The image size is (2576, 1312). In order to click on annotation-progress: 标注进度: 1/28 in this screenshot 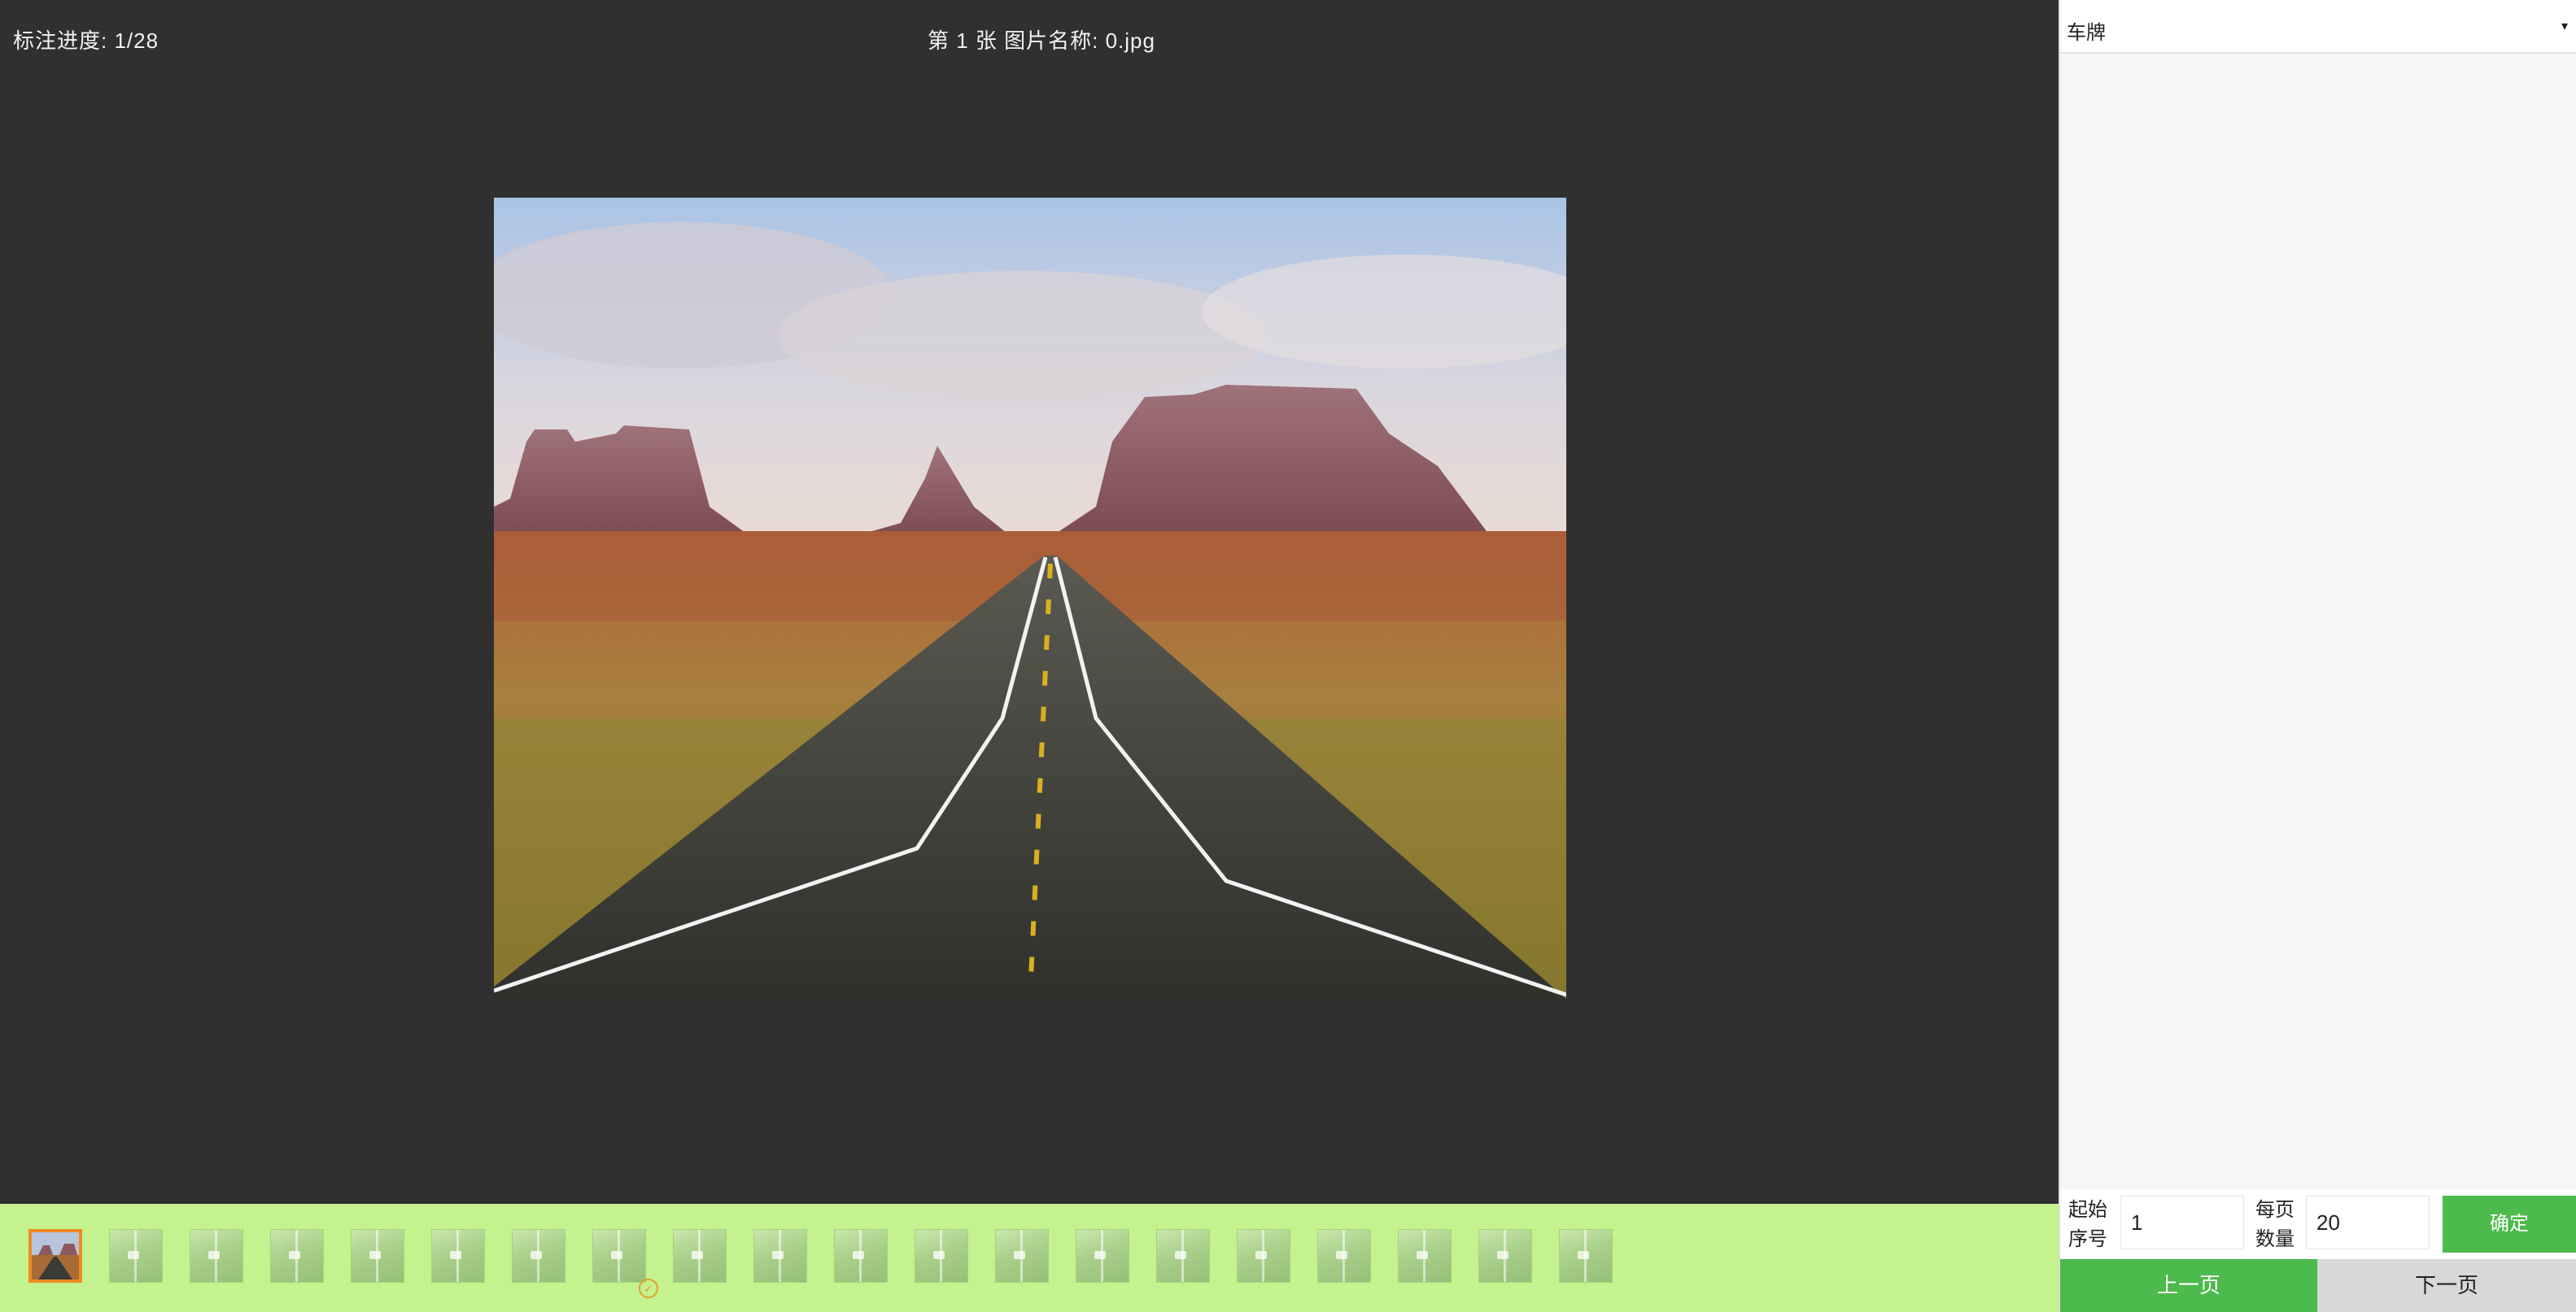, I will do `click(86, 41)`.